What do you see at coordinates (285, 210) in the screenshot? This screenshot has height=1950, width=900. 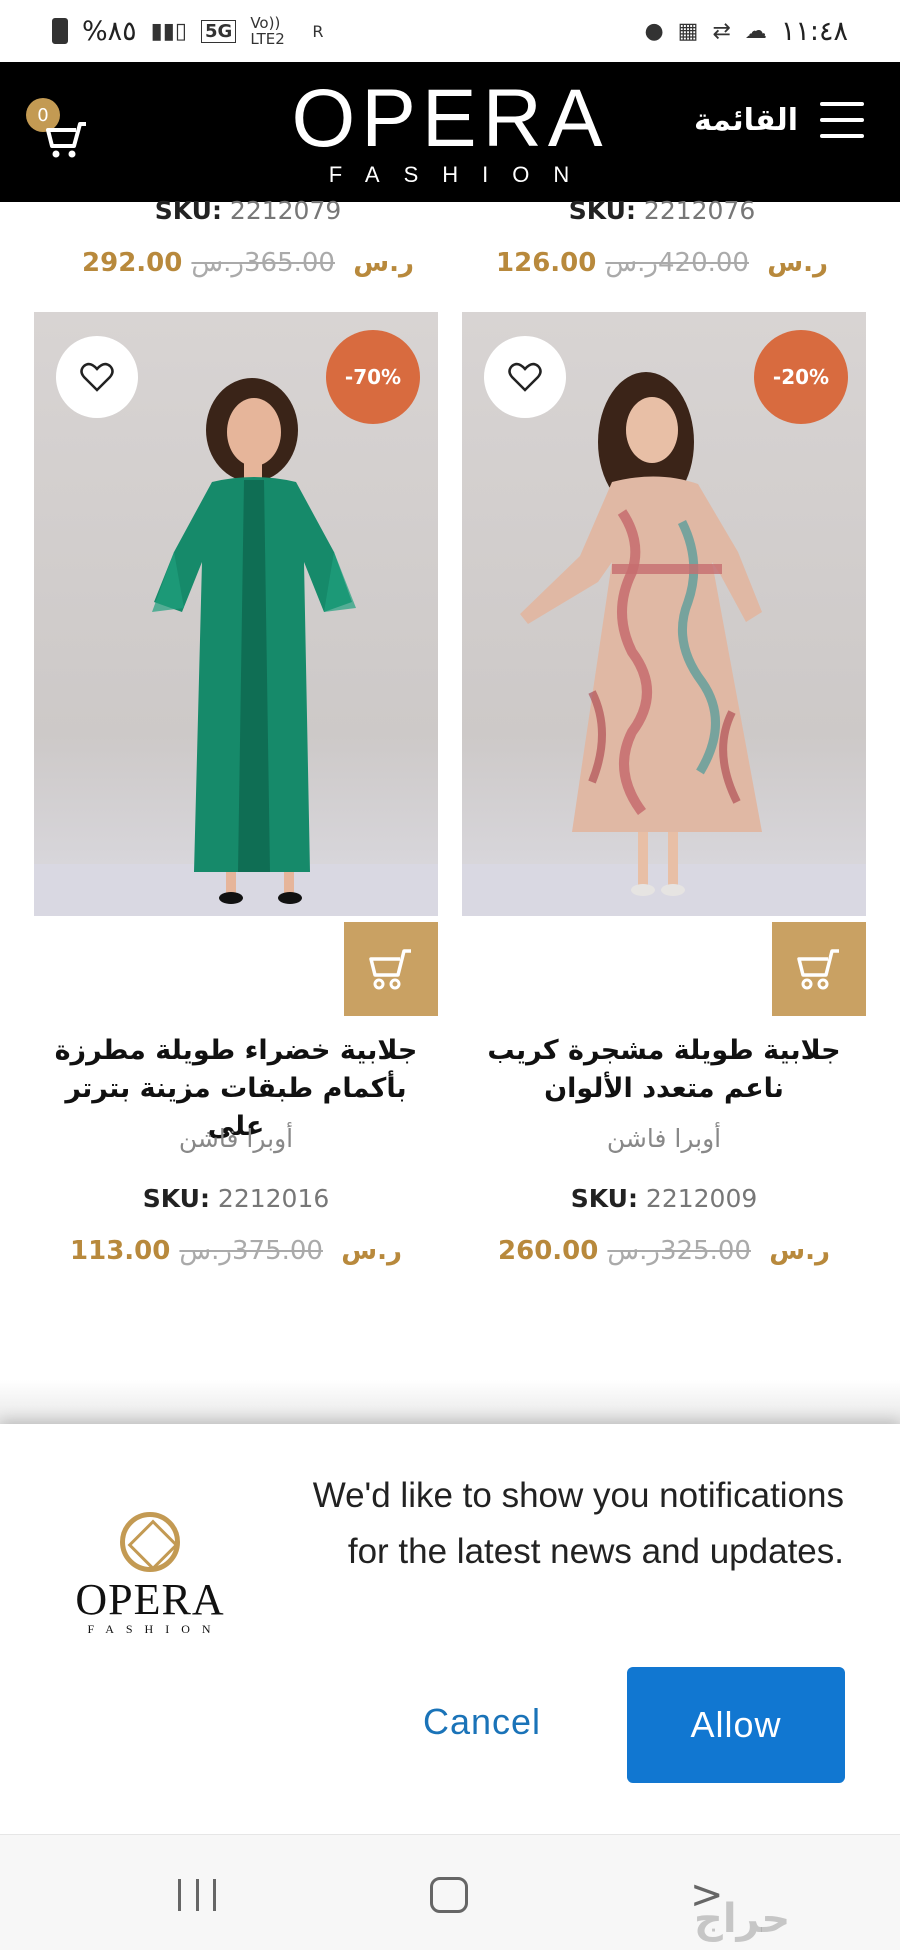 I see `sku-value: 2212079` at bounding box center [285, 210].